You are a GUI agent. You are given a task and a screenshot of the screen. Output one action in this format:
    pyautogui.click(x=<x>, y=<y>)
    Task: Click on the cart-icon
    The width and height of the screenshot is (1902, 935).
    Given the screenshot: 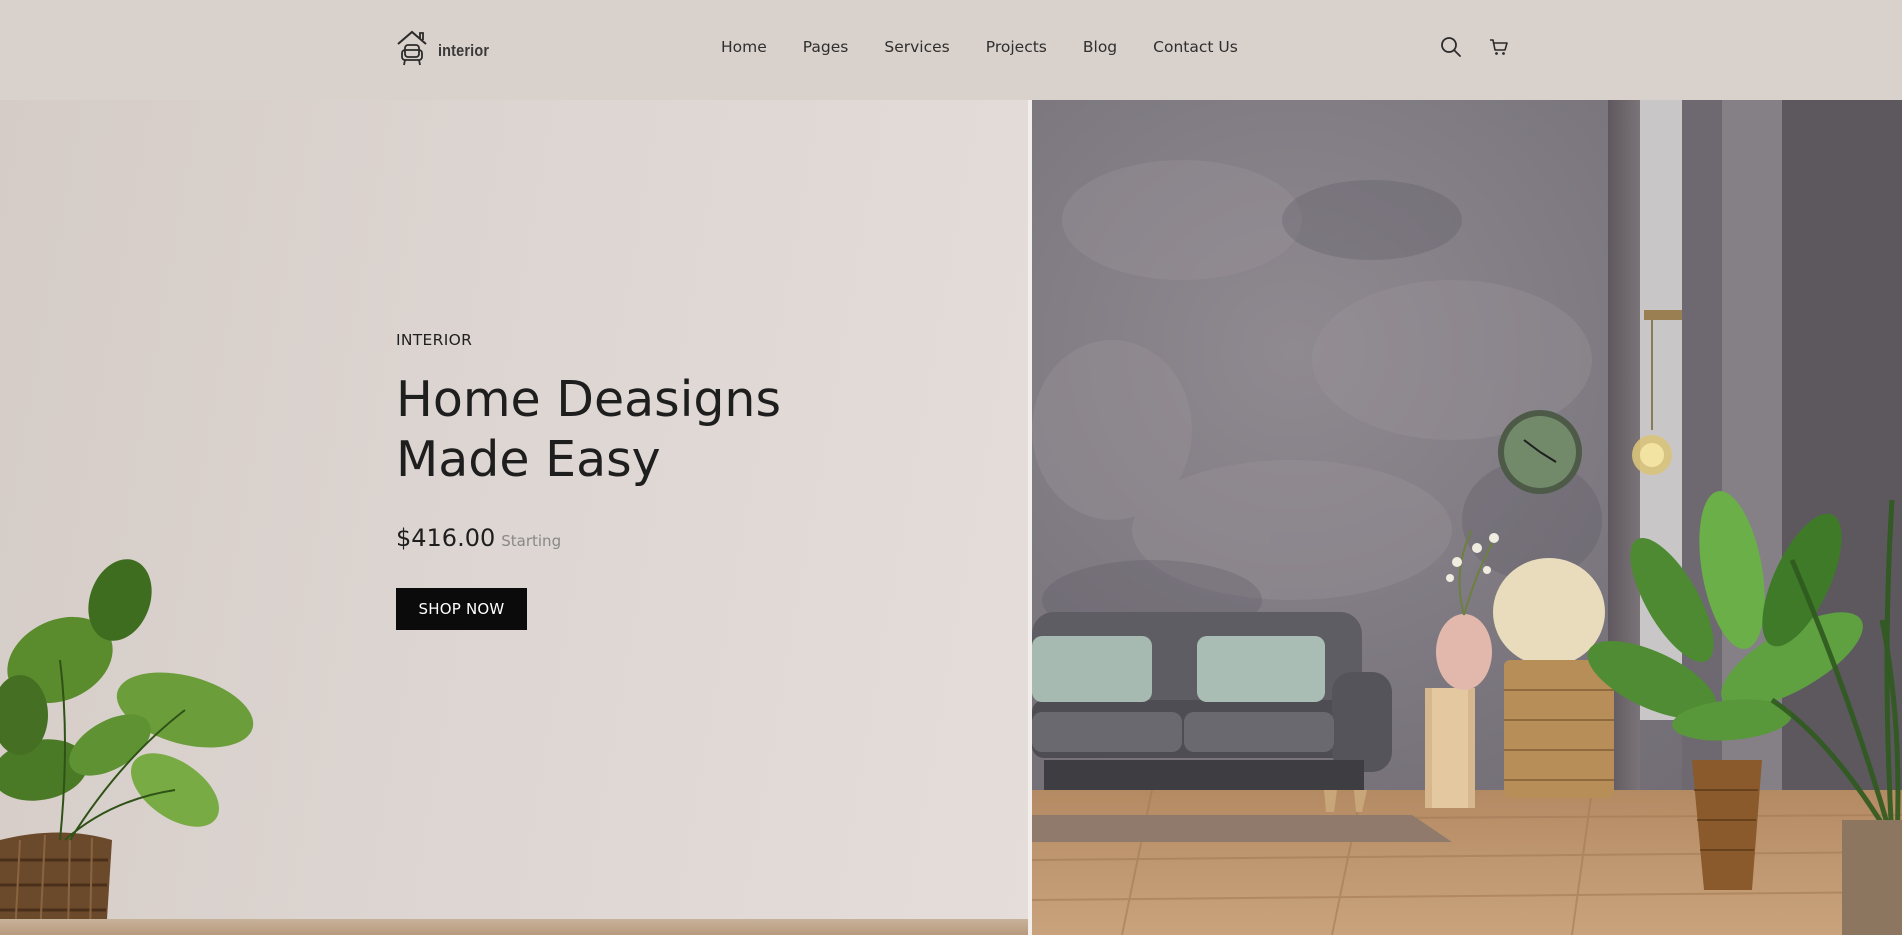 What is the action you would take?
    pyautogui.click(x=1499, y=47)
    